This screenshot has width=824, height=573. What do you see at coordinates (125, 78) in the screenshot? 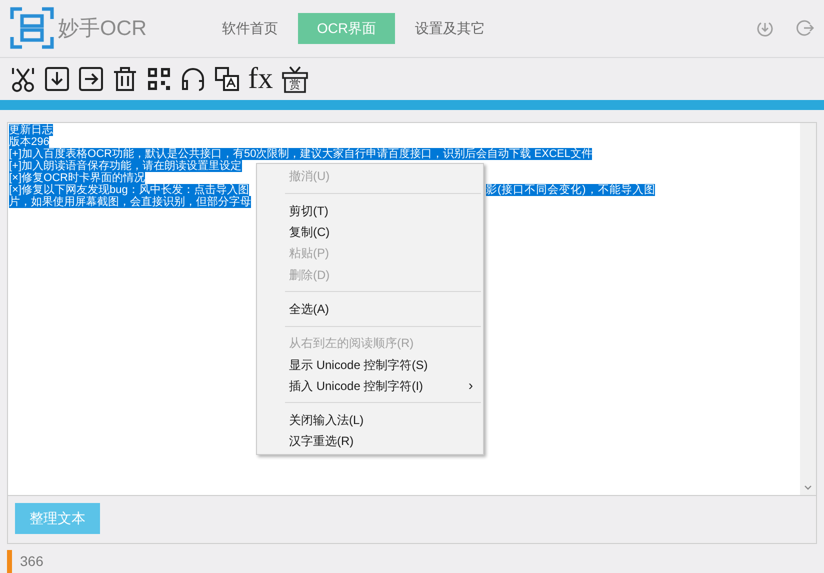
I see `trash-icon` at bounding box center [125, 78].